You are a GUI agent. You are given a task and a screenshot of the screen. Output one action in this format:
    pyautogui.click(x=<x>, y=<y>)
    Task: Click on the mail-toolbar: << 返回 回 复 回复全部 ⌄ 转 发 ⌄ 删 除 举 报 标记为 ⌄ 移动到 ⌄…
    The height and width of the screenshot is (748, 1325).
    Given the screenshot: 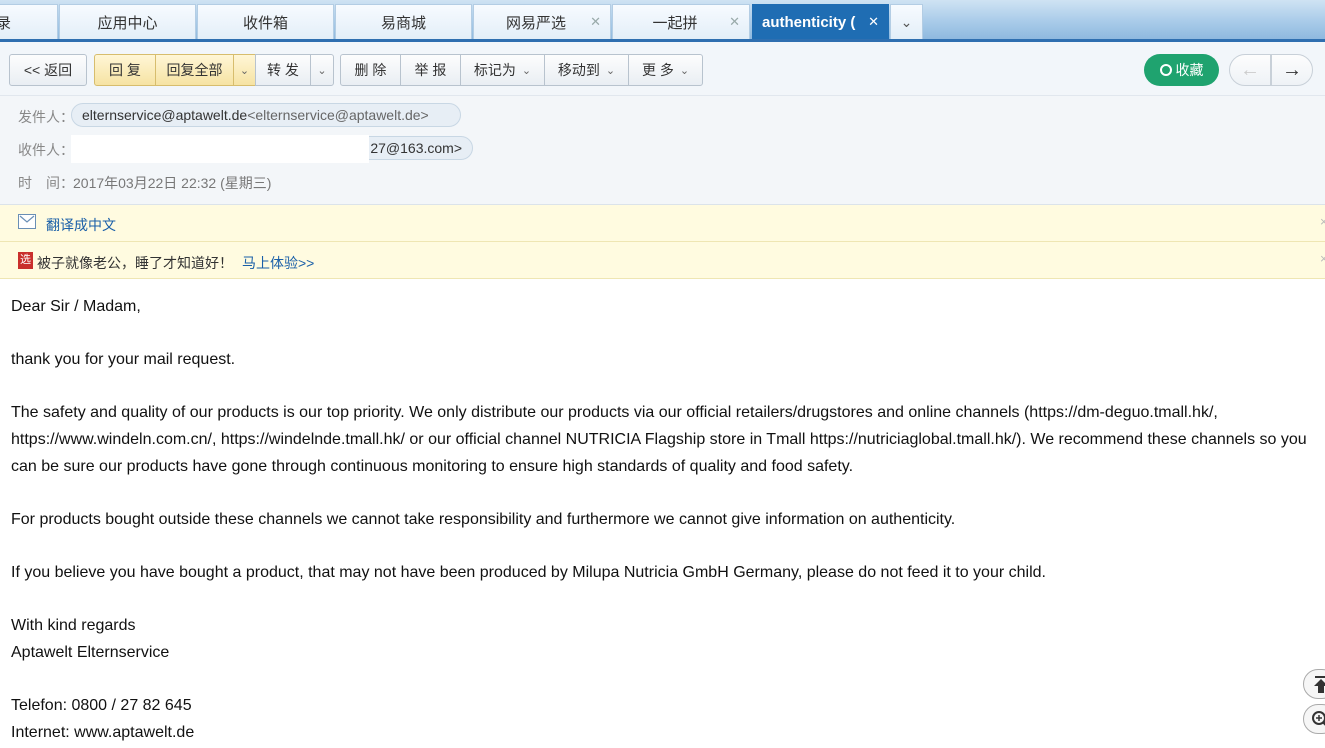 What is the action you would take?
    pyautogui.click(x=662, y=69)
    